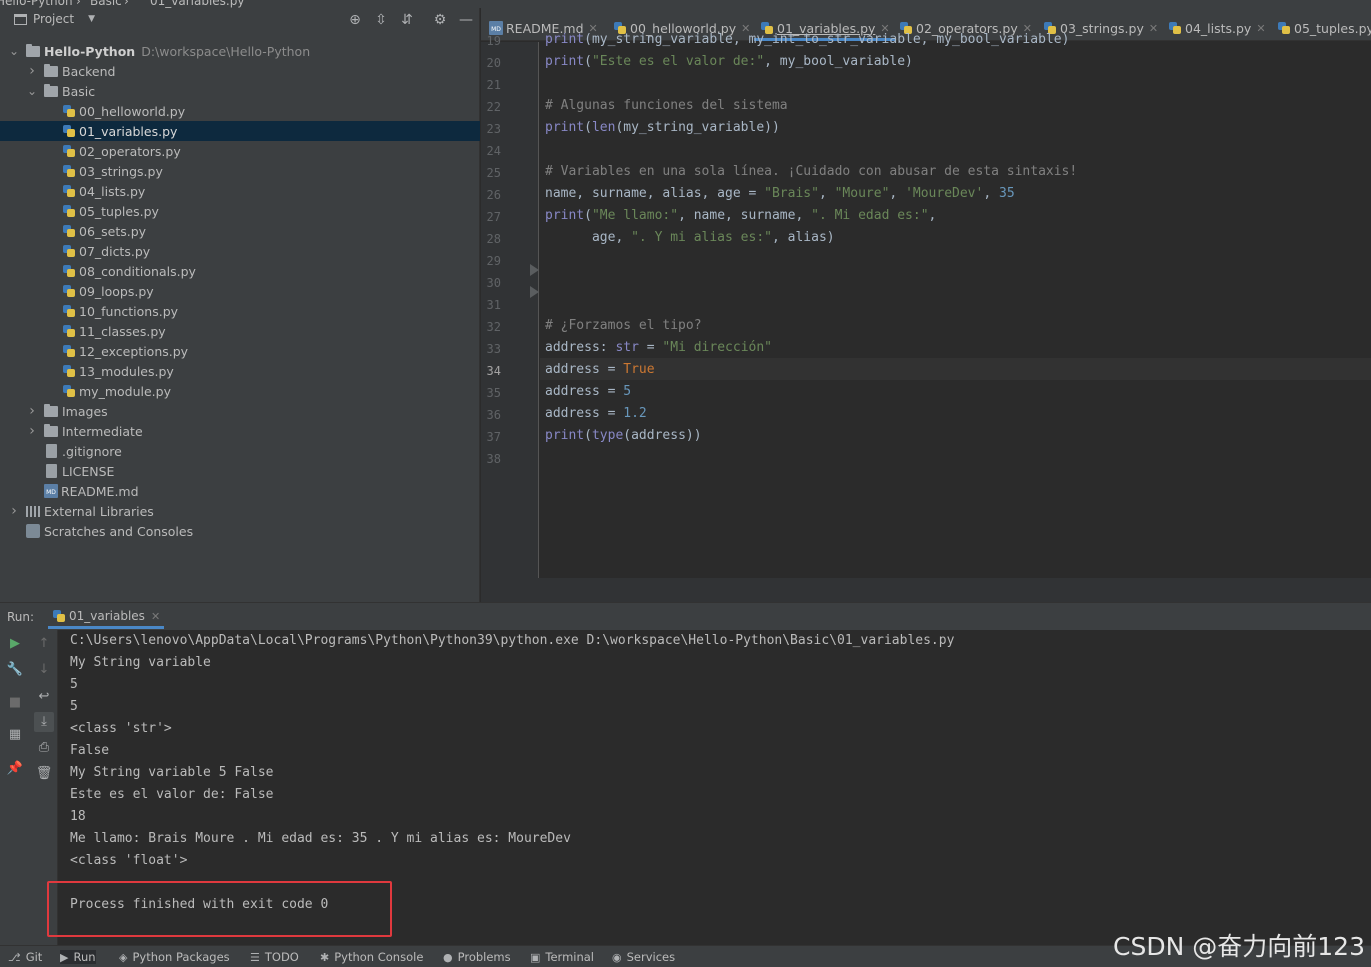 The width and height of the screenshot is (1371, 967). I want to click on run-config-tab: 01_variables ✕, so click(106, 619).